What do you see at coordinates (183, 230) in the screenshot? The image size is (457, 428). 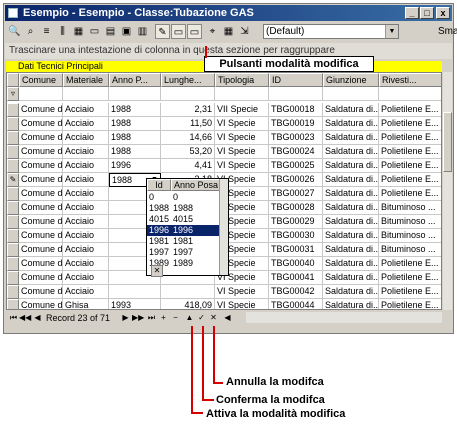 I see `dropdown-option: 1996 1996` at bounding box center [183, 230].